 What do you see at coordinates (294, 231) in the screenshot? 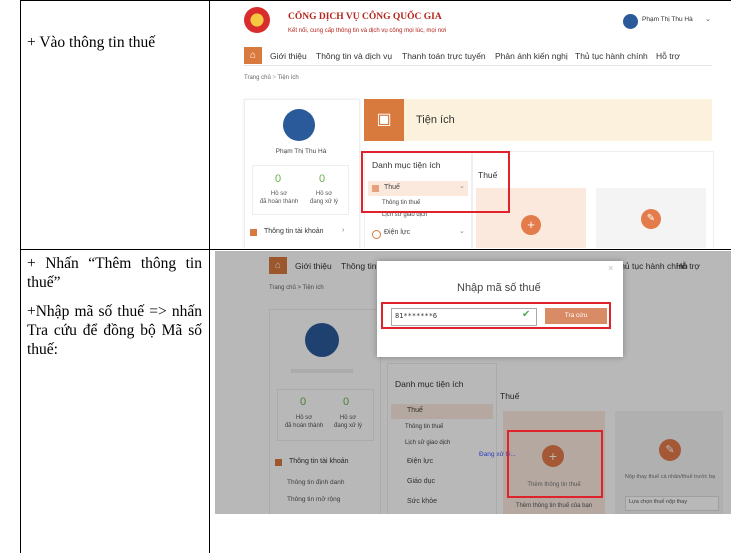
I see `account-info-link: Thông tin tài khoản` at bounding box center [294, 231].